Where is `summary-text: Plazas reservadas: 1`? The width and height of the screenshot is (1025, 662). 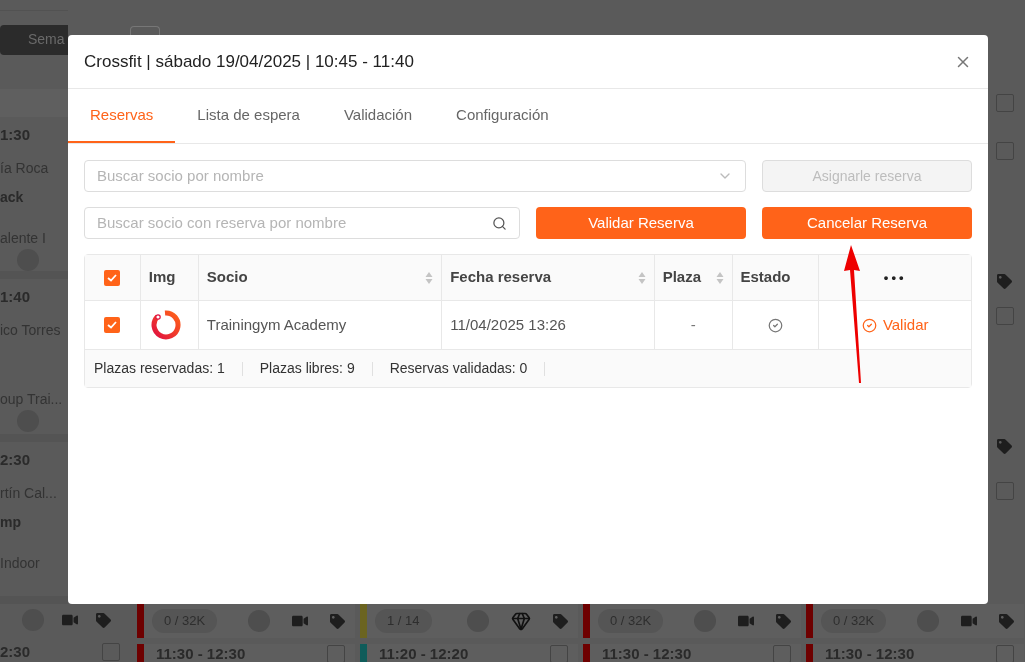 summary-text: Plazas reservadas: 1 is located at coordinates (159, 368).